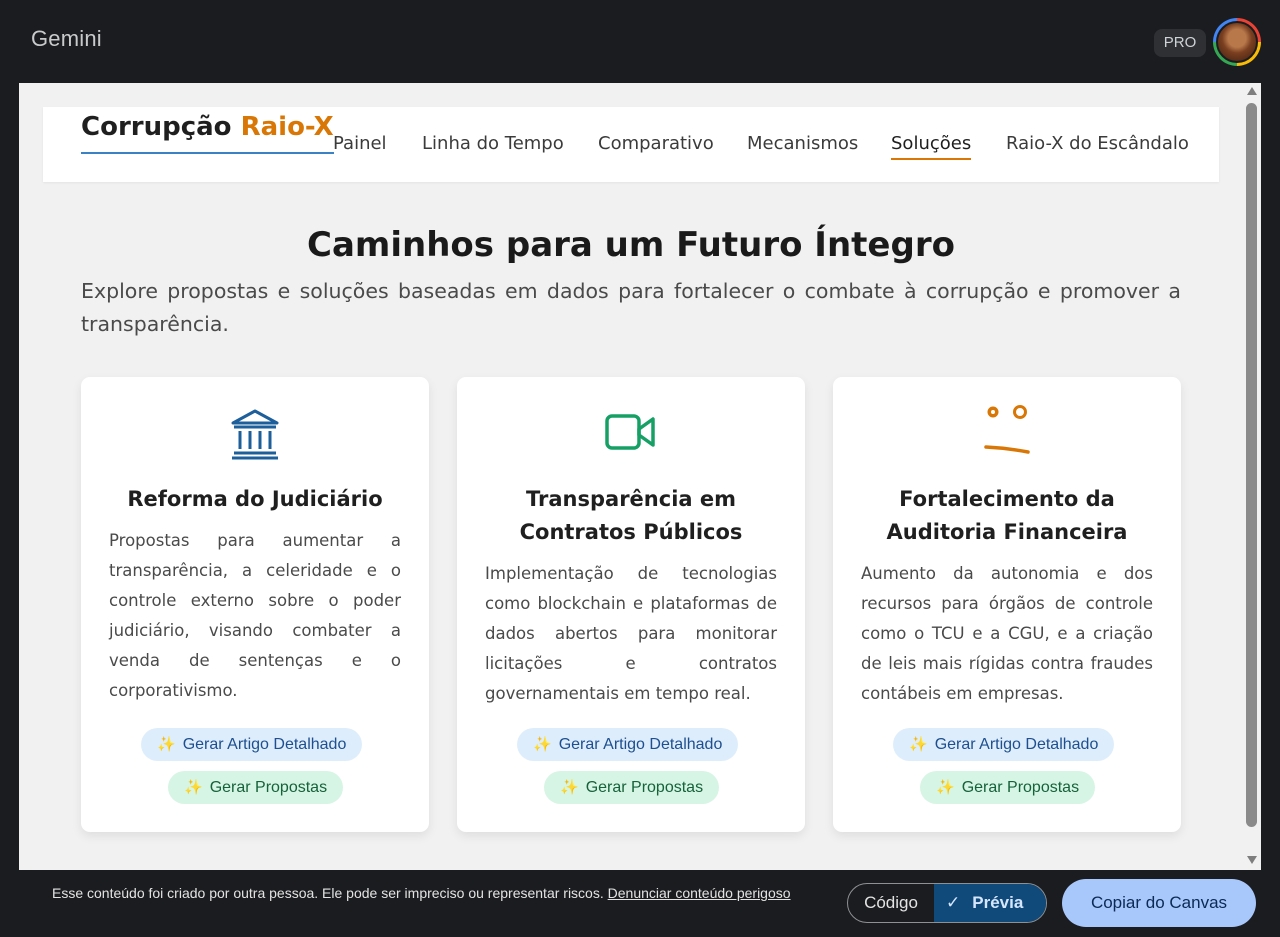 Image resolution: width=1280 pixels, height=937 pixels. Describe the element at coordinates (66, 39) in the screenshot. I see `app-name: Gemini` at that location.